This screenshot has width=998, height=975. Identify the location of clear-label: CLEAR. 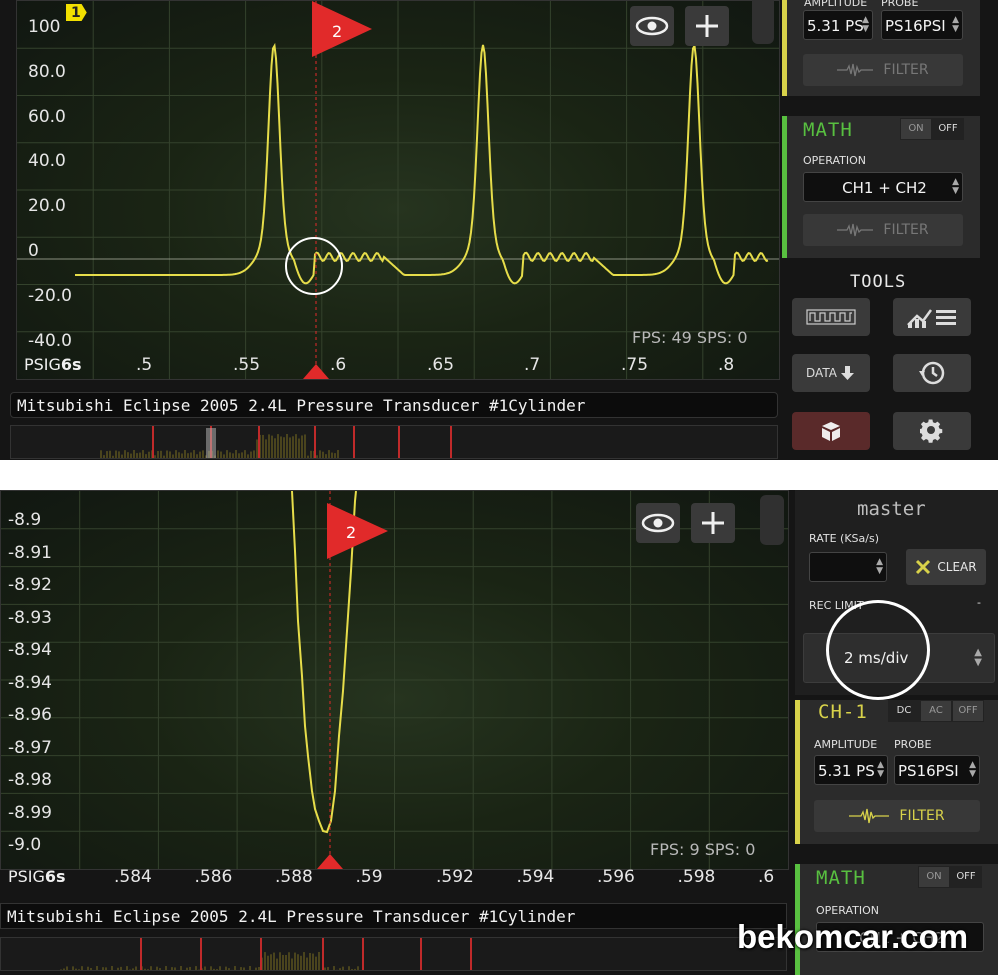
(957, 567).